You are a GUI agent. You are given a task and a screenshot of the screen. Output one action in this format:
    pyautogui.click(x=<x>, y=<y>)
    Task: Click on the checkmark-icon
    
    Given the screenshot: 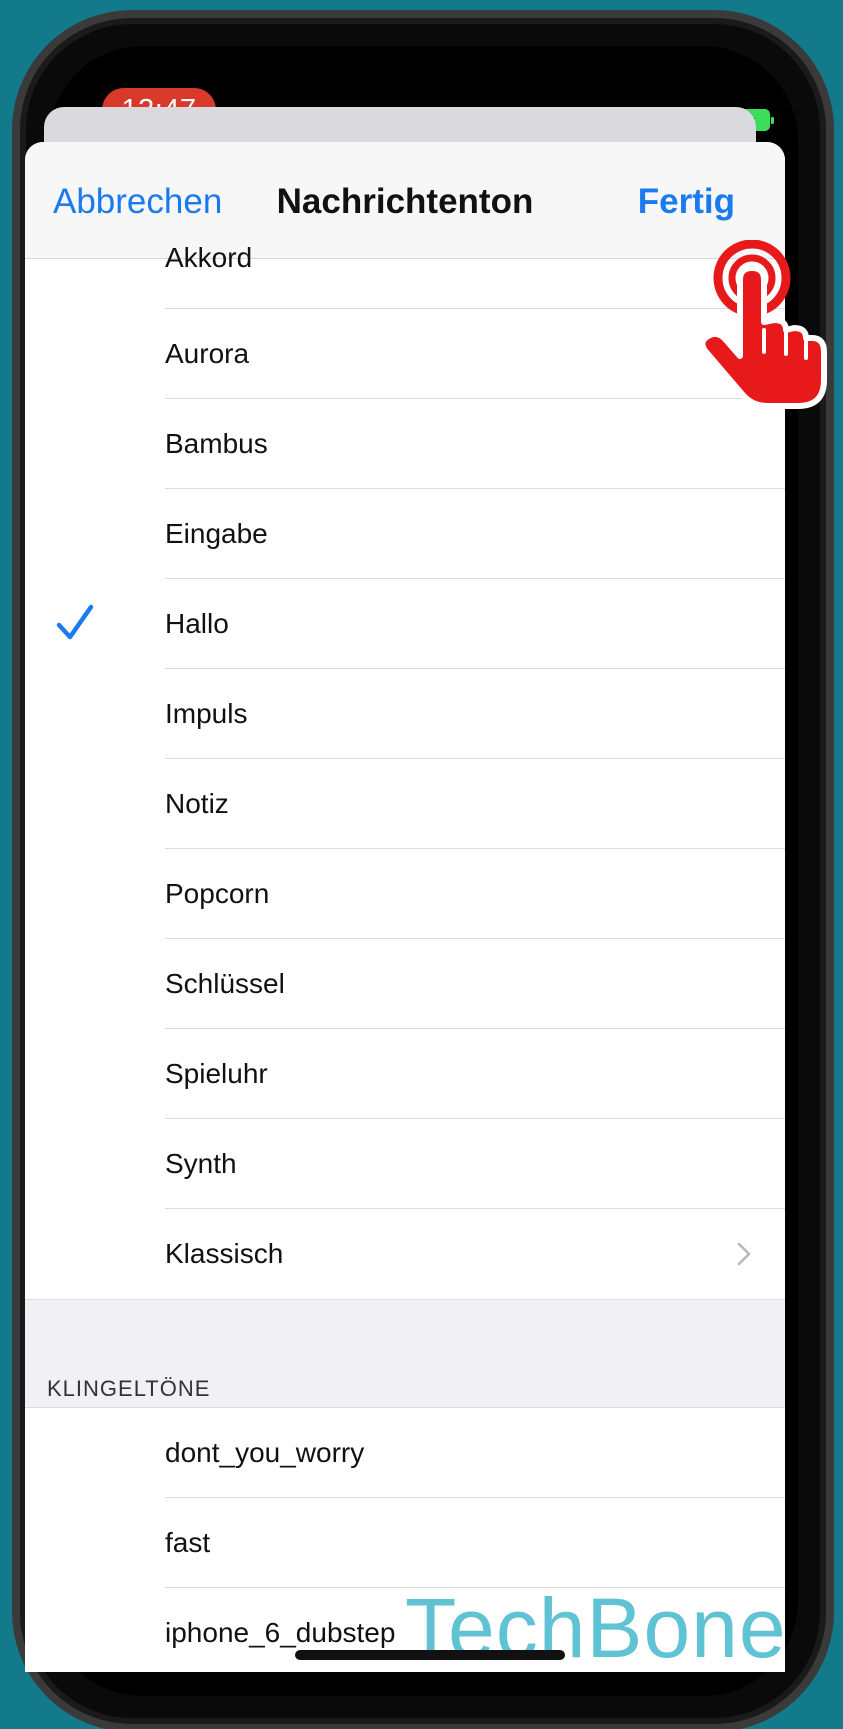 What is the action you would take?
    pyautogui.click(x=75, y=622)
    